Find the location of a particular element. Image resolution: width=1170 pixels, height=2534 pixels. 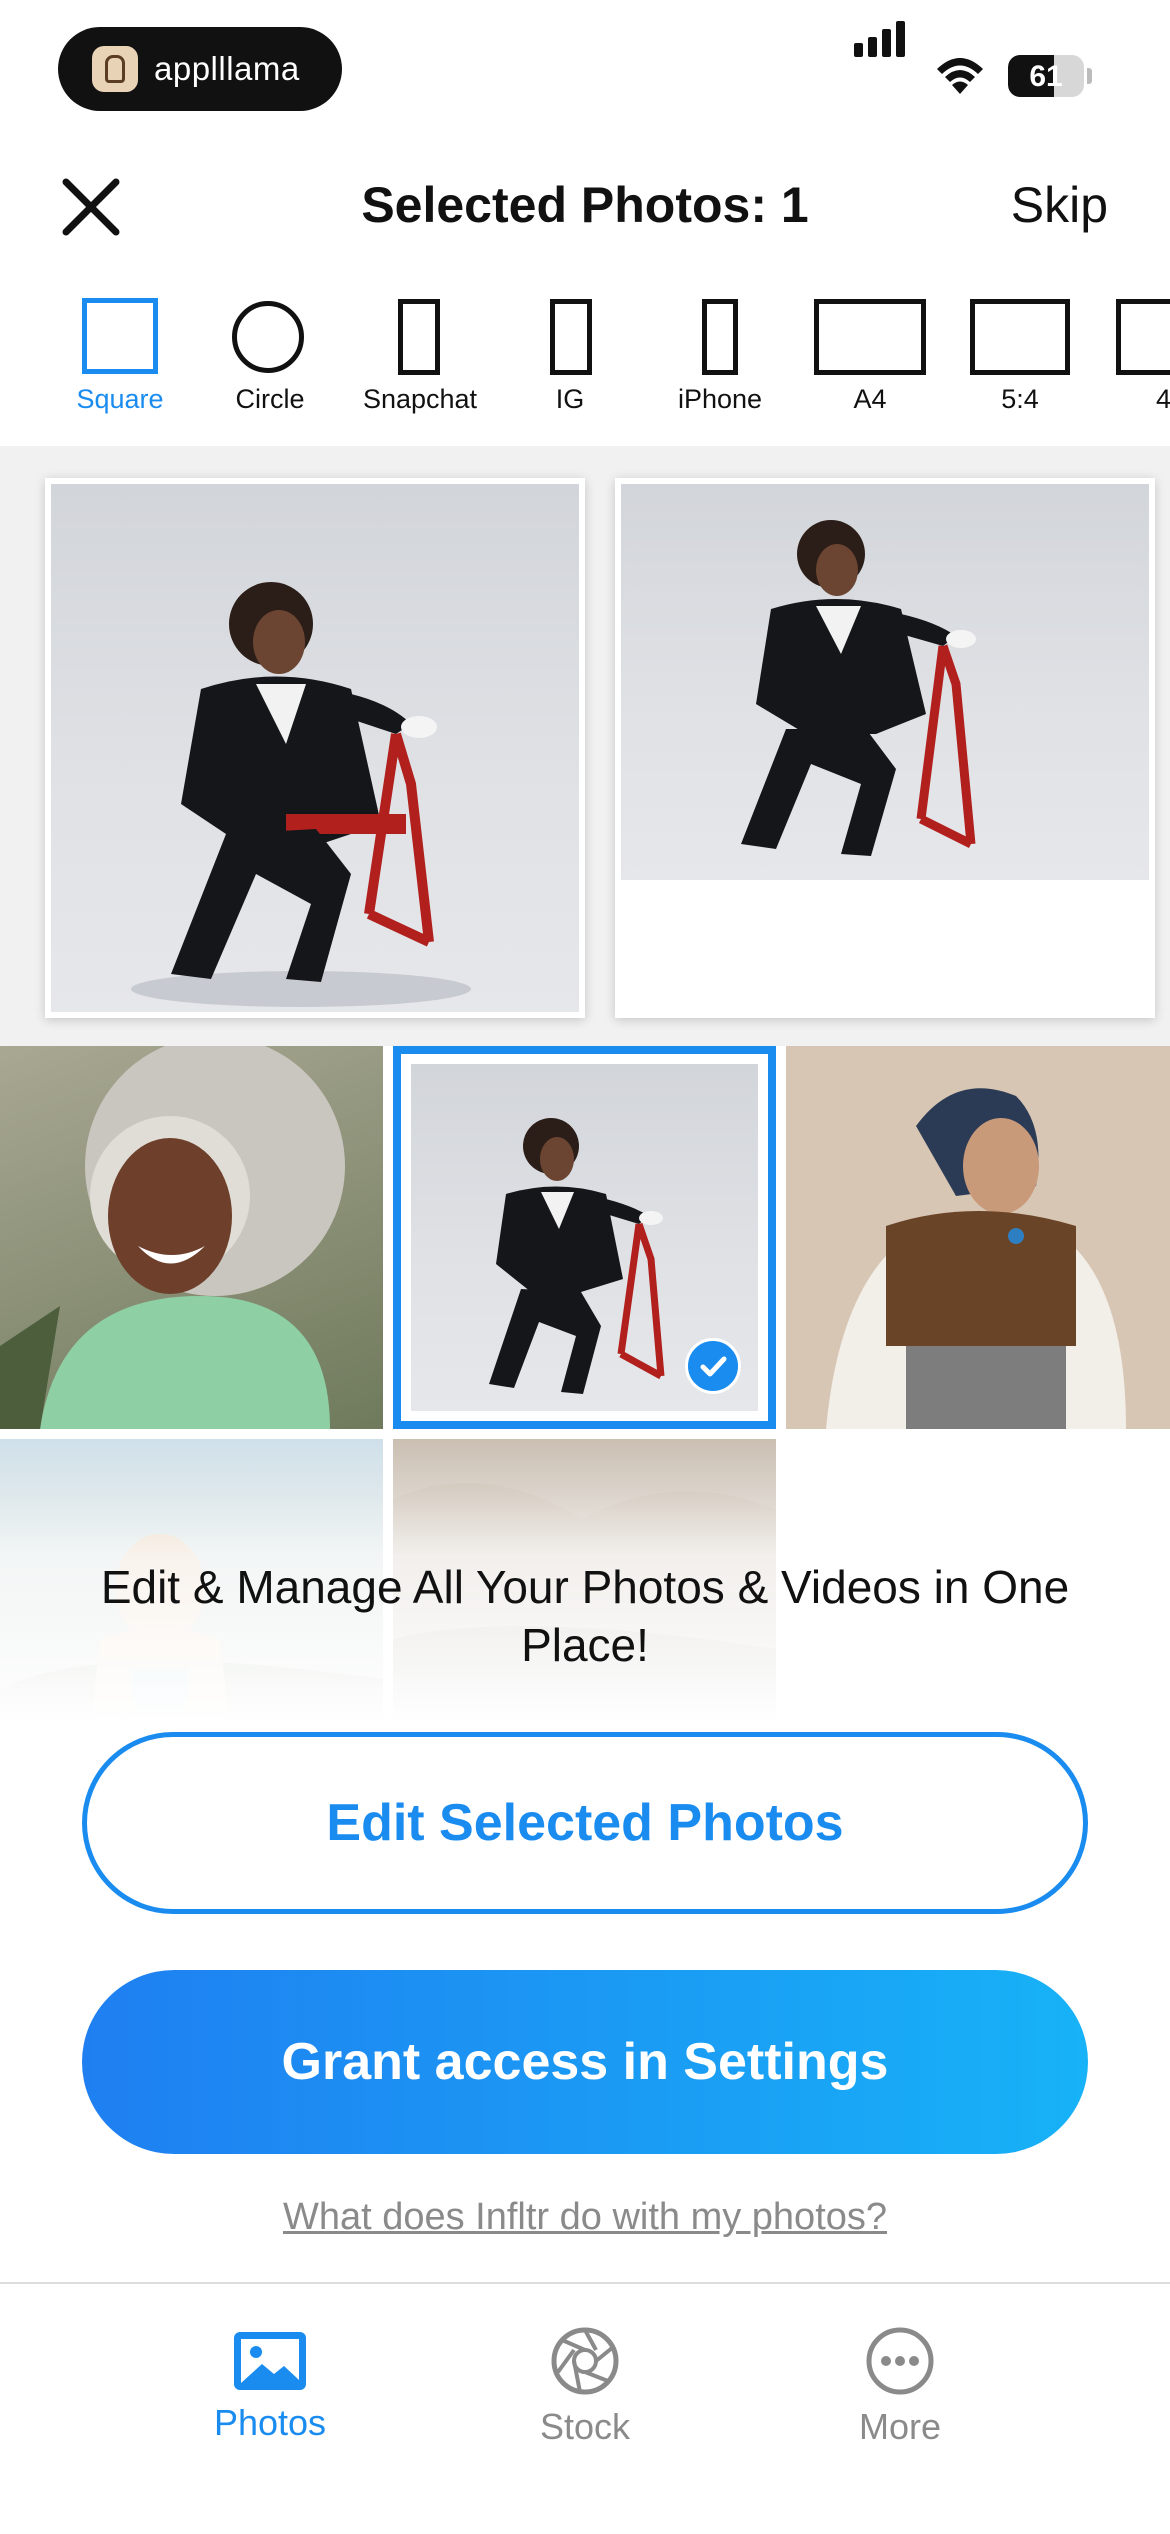

shape-label: 4:3 is located at coordinates (1163, 399).